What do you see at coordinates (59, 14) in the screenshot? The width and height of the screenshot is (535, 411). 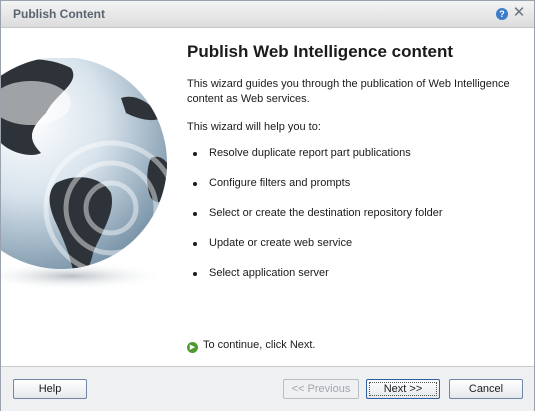 I see `window-title: Publish Content` at bounding box center [59, 14].